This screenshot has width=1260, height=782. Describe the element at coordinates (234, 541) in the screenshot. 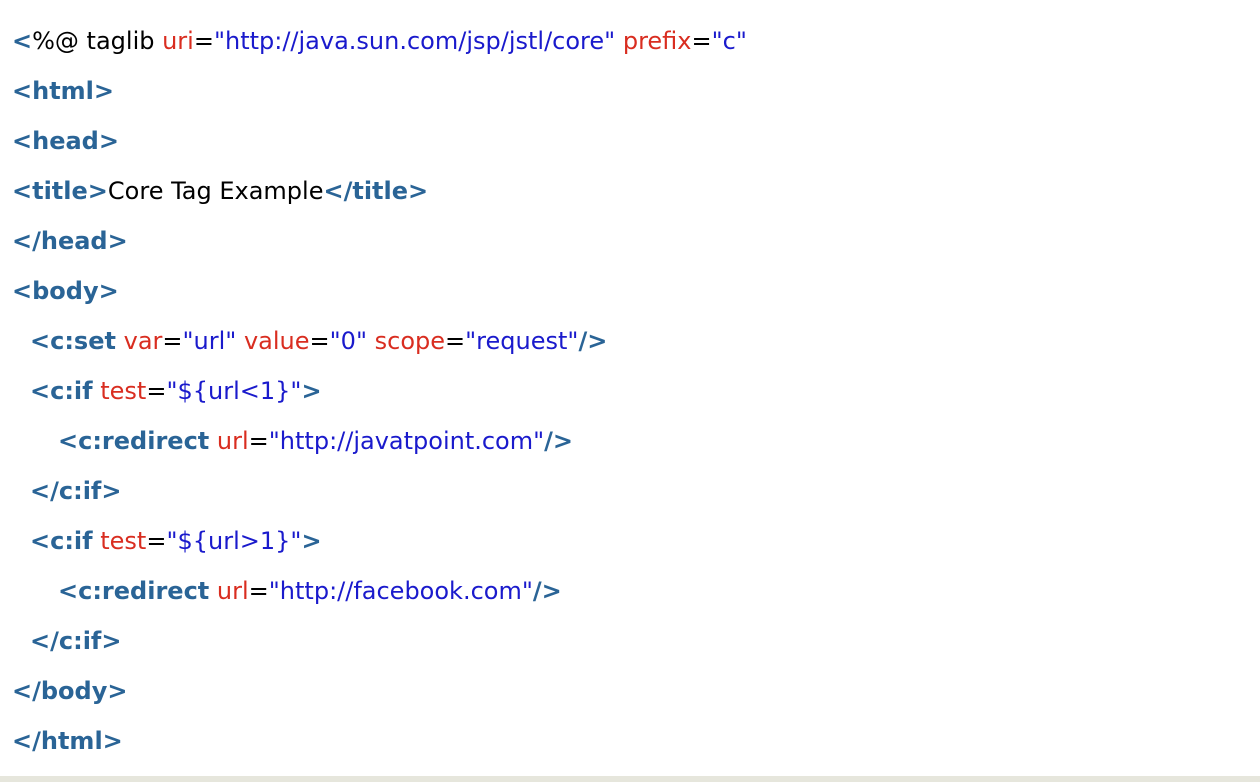

I see `code-string: "${url>1}"` at that location.